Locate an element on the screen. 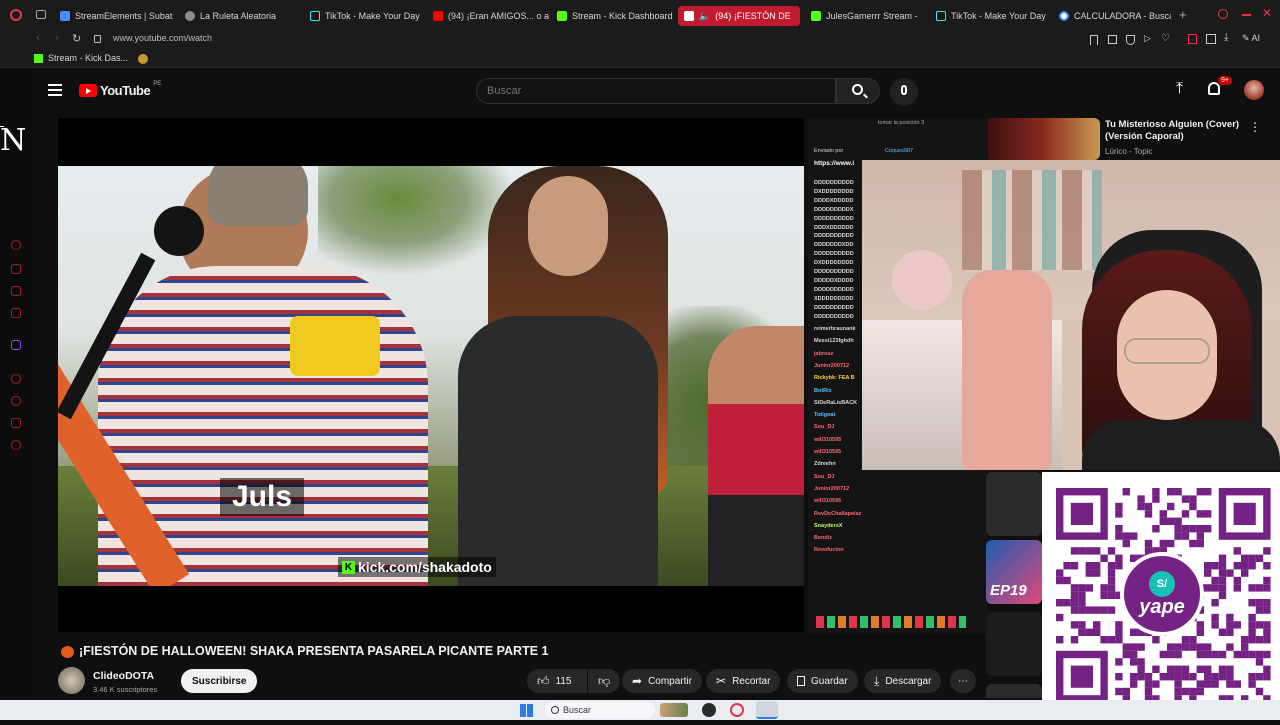 The width and height of the screenshot is (1280, 725). avatar is located at coordinates (1254, 90).